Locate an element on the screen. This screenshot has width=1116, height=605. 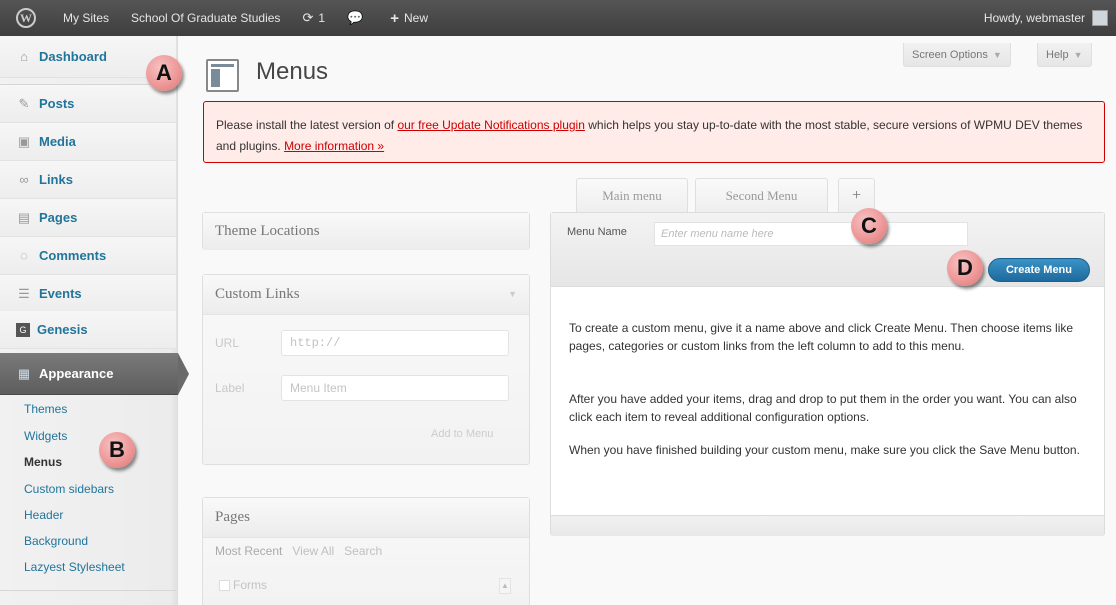
appearance-icon: ▦ is located at coordinates (24, 373).